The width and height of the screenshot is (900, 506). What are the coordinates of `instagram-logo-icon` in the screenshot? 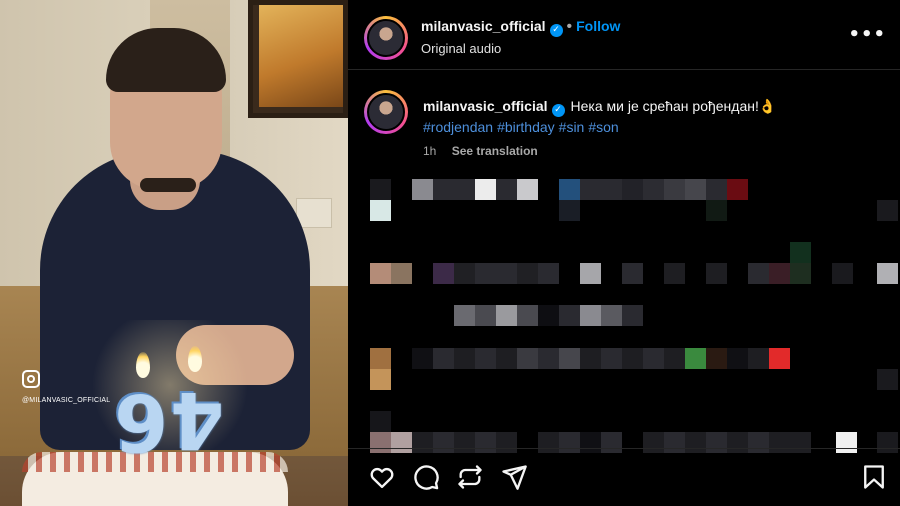 It's located at (31, 379).